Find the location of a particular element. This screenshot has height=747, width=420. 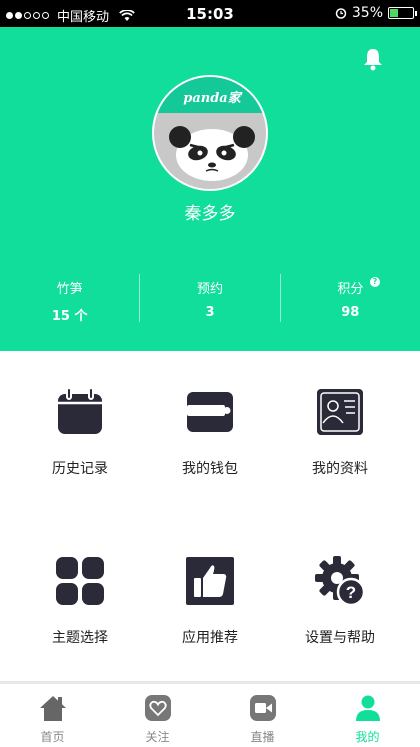

tab-mine: 我的 is located at coordinates (367, 715).